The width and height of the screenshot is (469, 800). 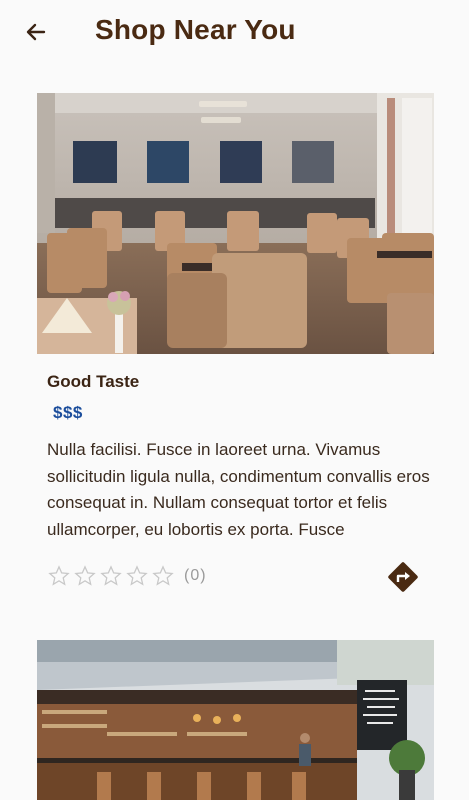 What do you see at coordinates (68, 412) in the screenshot?
I see `price-level: $$$` at bounding box center [68, 412].